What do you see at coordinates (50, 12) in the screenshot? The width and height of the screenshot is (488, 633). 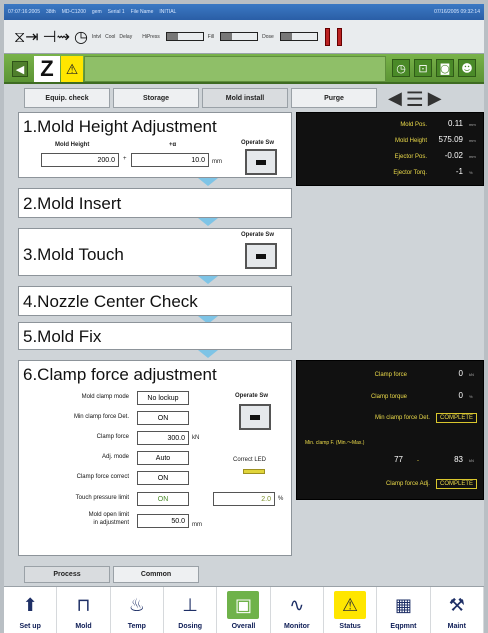 I see `status-item: 38th` at bounding box center [50, 12].